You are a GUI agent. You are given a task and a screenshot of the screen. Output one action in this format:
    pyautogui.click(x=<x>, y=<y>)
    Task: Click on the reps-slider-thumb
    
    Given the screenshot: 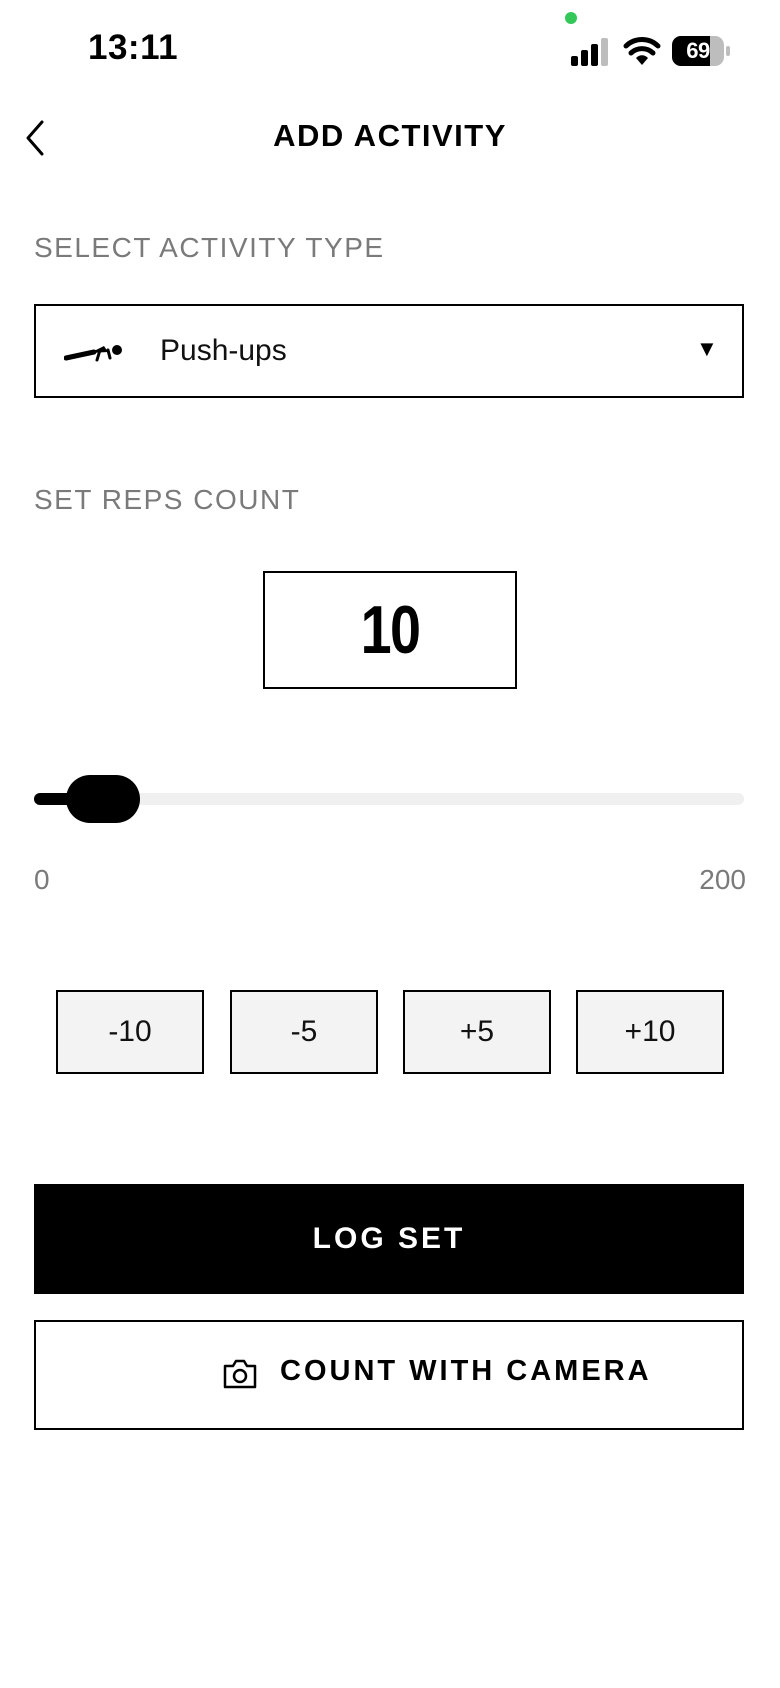 What is the action you would take?
    pyautogui.click(x=103, y=799)
    